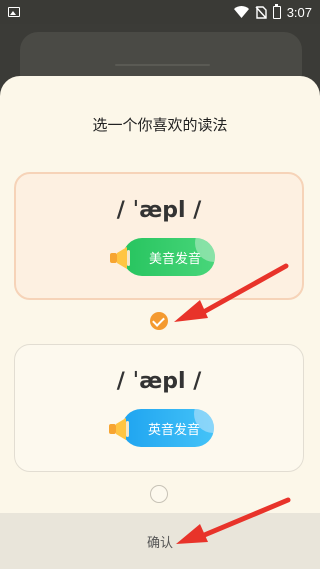  Describe the element at coordinates (160, 125) in the screenshot. I see `sheet-title: 选一个你喜欢的读法` at that location.